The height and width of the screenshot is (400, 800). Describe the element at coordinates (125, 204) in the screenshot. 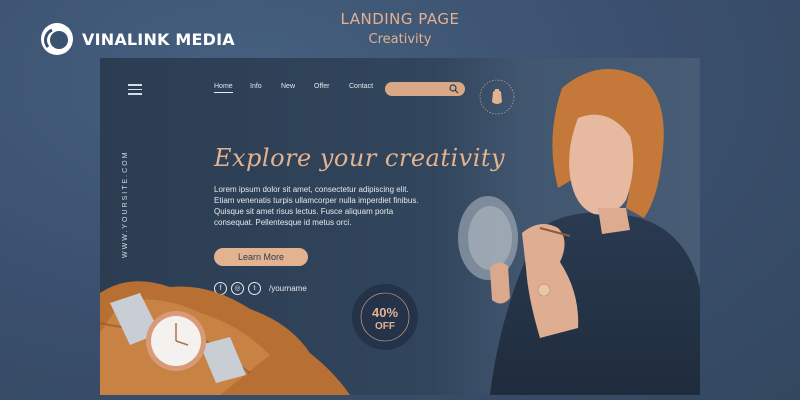

I see `site-url-vertical: WWW.YOURSITE.COM` at that location.